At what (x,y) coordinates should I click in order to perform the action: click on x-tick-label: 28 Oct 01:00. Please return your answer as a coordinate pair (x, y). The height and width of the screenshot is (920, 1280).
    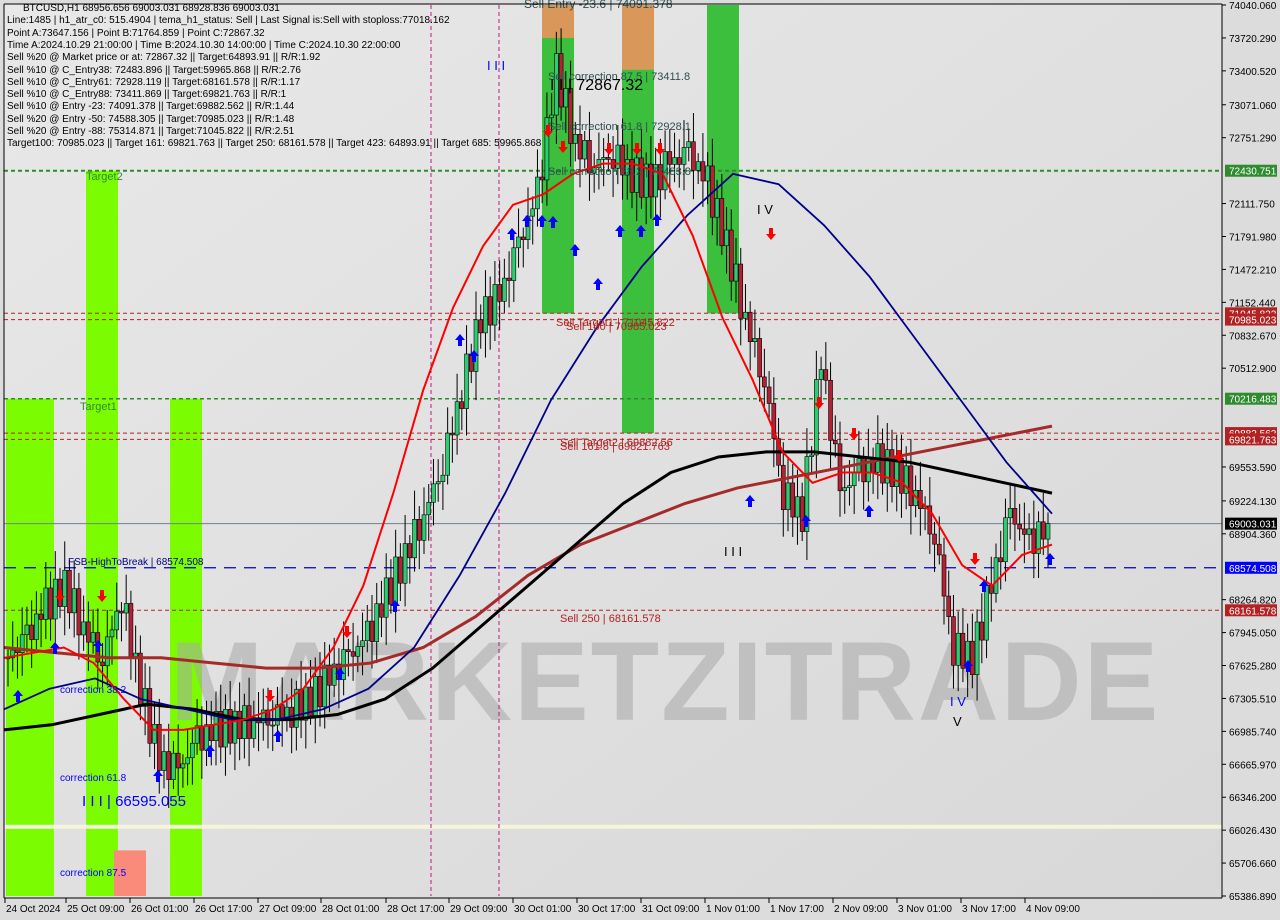
    Looking at the image, I should click on (351, 909).